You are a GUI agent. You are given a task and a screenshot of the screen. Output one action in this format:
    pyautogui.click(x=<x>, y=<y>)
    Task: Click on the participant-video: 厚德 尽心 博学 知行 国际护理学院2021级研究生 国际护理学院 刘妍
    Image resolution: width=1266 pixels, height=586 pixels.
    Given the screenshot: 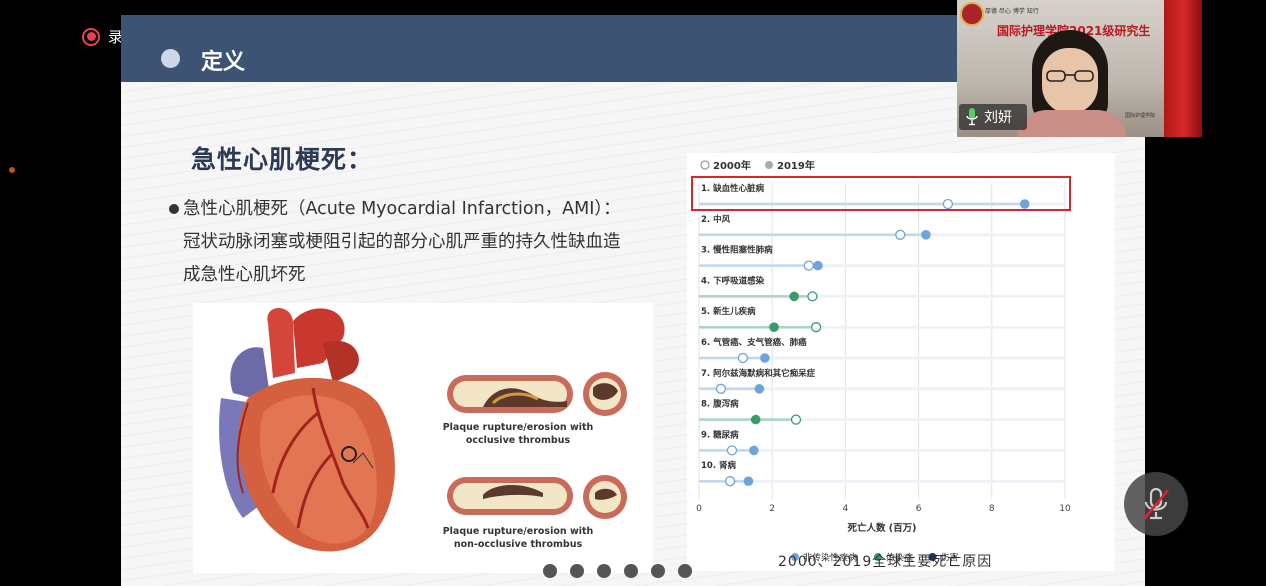 What is the action you would take?
    pyautogui.click(x=1079, y=68)
    